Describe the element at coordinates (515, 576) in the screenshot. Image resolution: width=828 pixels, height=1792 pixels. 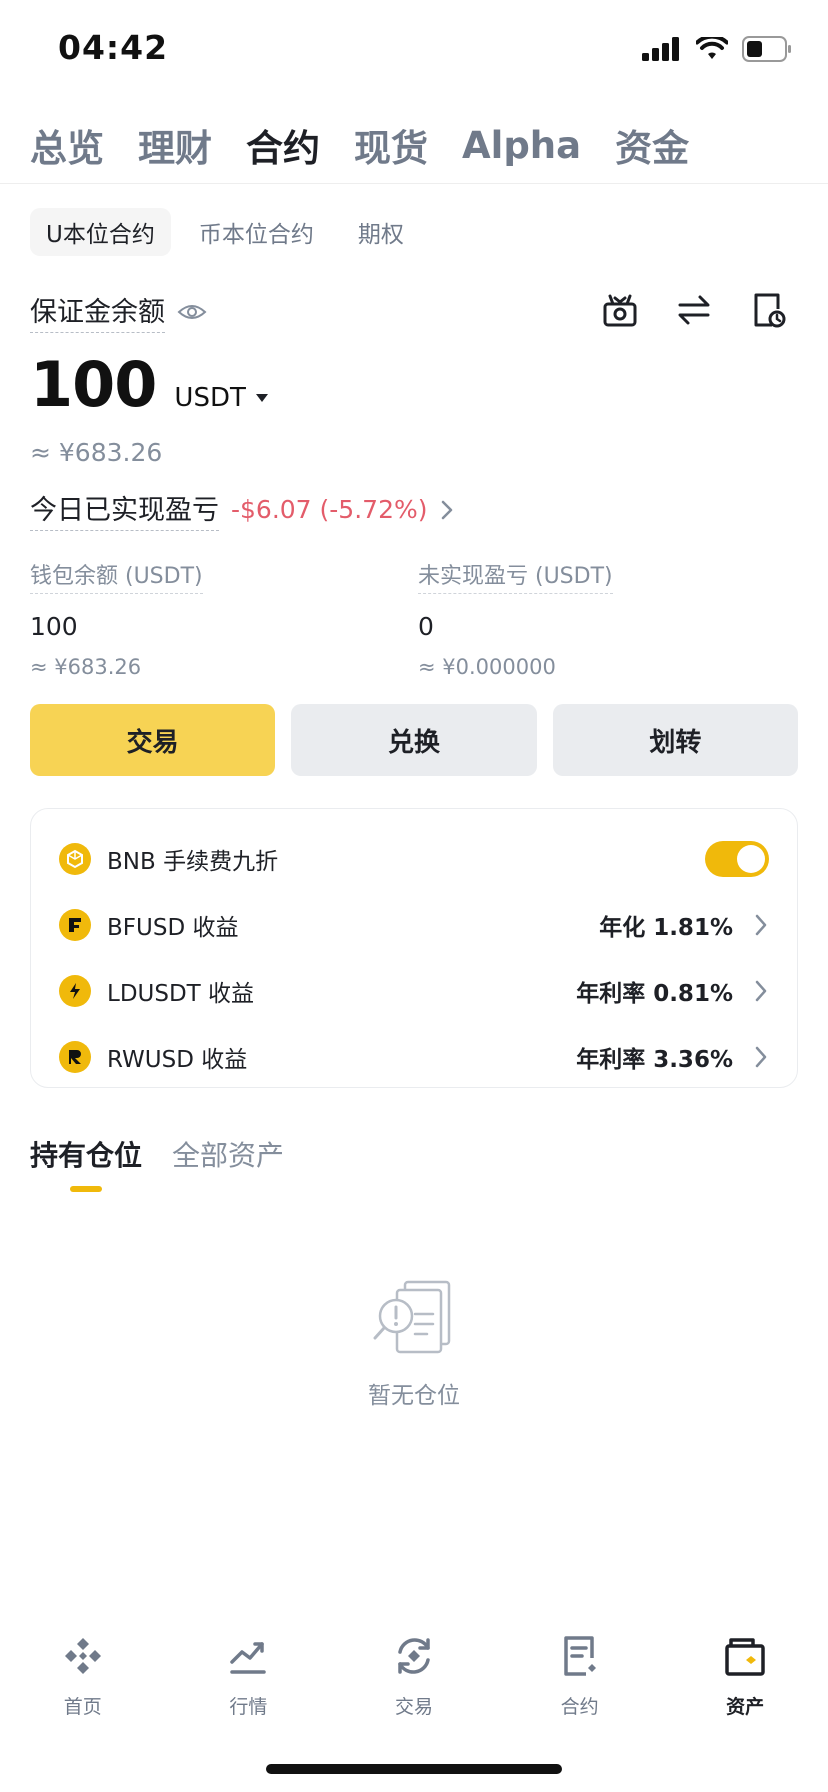
I see `unrealized-pnl-label: 未实现盈亏 (USDT)` at that location.